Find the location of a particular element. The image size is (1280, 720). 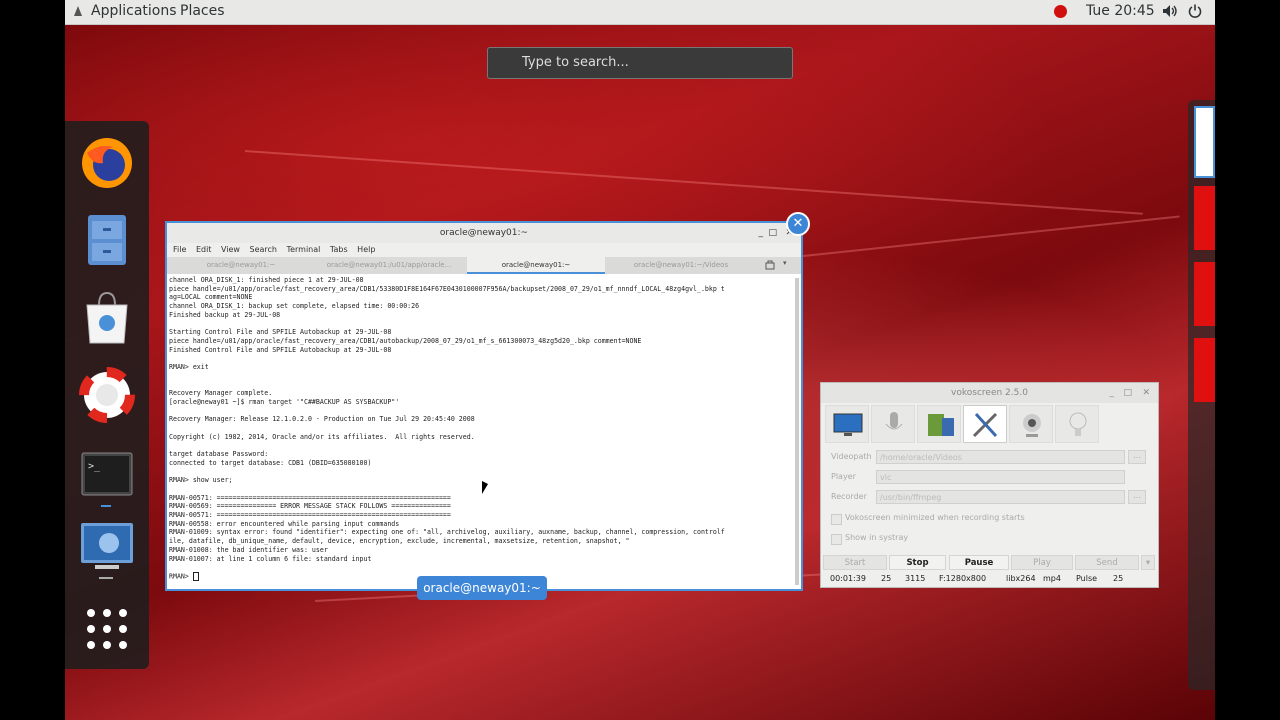

vokoscreen-title: vokoscreen 2.5.0 is located at coordinates (989, 393).